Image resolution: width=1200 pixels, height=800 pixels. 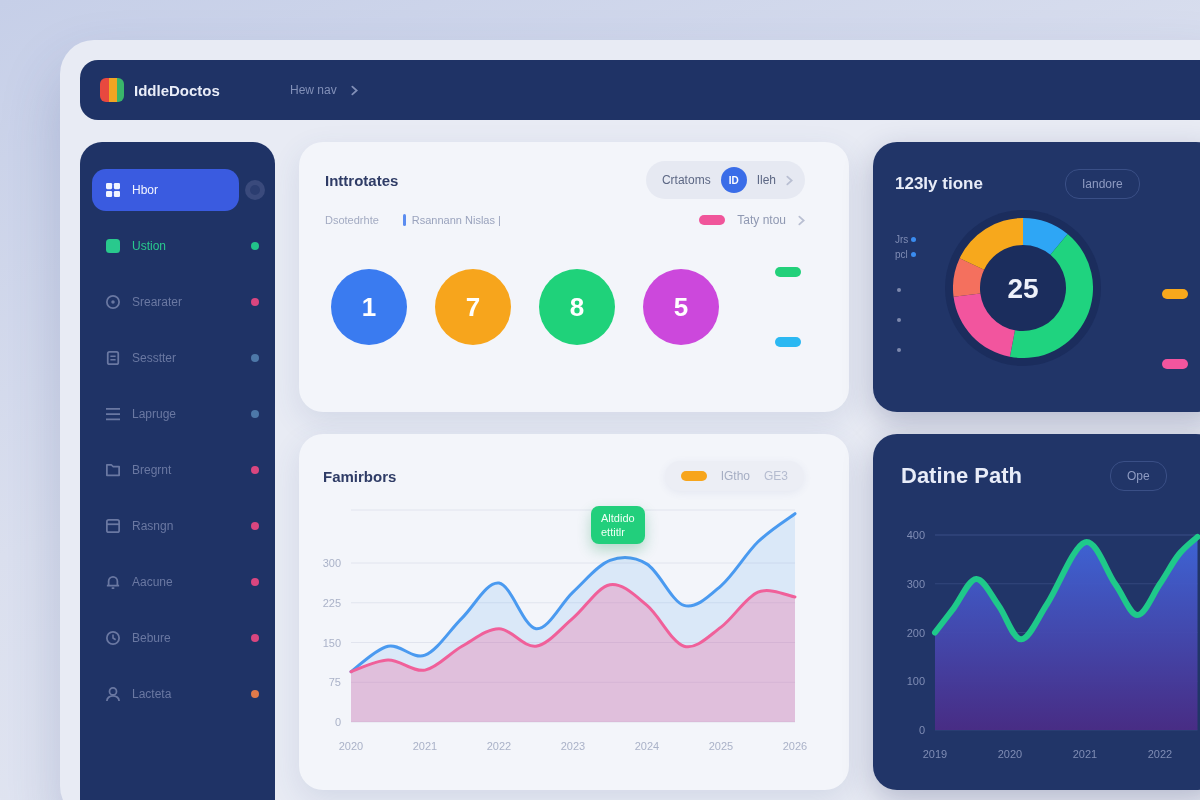 What do you see at coordinates (962, 476) in the screenshot?
I see `card-title: Datine Path` at bounding box center [962, 476].